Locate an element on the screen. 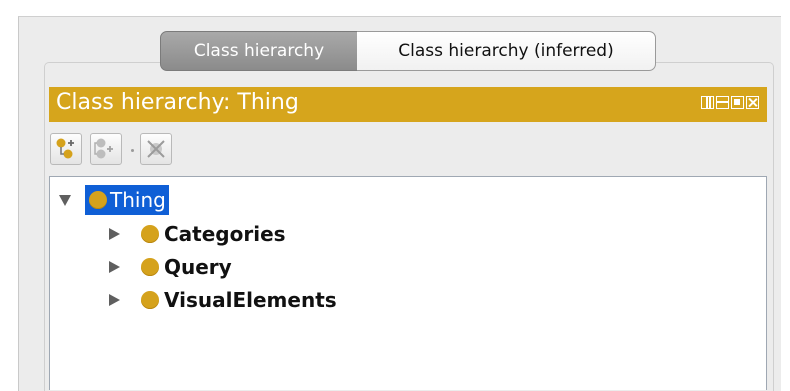  tab-label: Class hierarchy is located at coordinates (259, 51).